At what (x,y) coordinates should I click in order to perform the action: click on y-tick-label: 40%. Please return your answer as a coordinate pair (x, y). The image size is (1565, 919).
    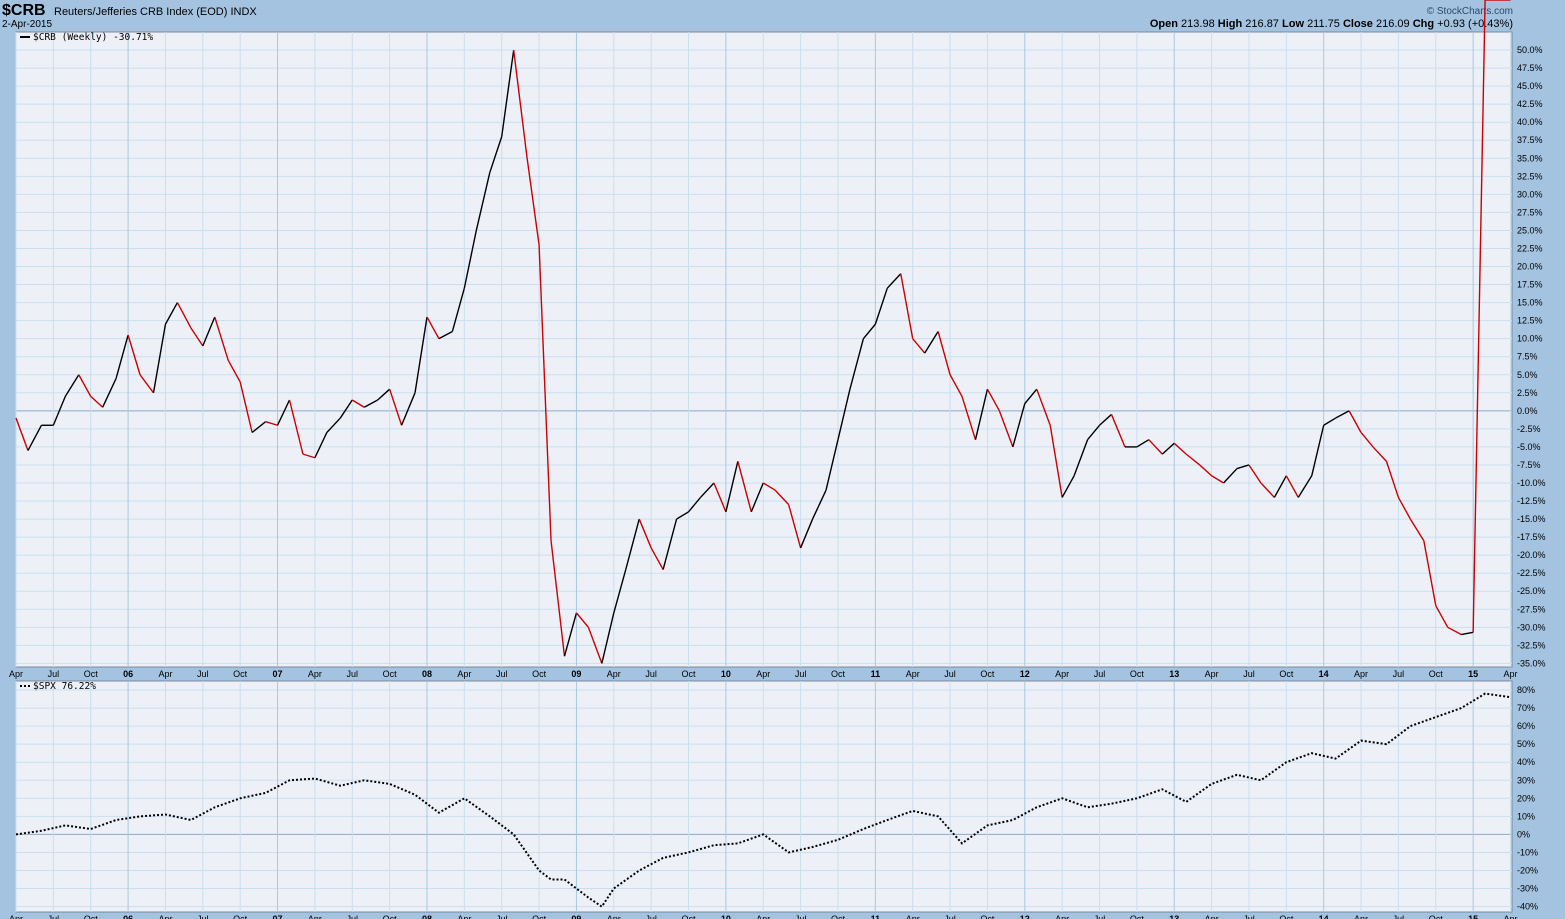
    Looking at the image, I should click on (1526, 762).